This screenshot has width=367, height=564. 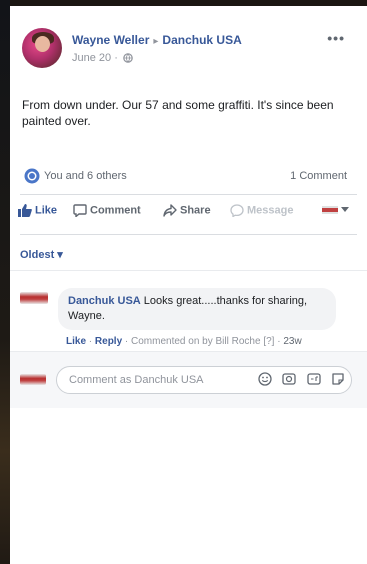 What do you see at coordinates (80, 211) in the screenshot?
I see `comment-bubble-icon` at bounding box center [80, 211].